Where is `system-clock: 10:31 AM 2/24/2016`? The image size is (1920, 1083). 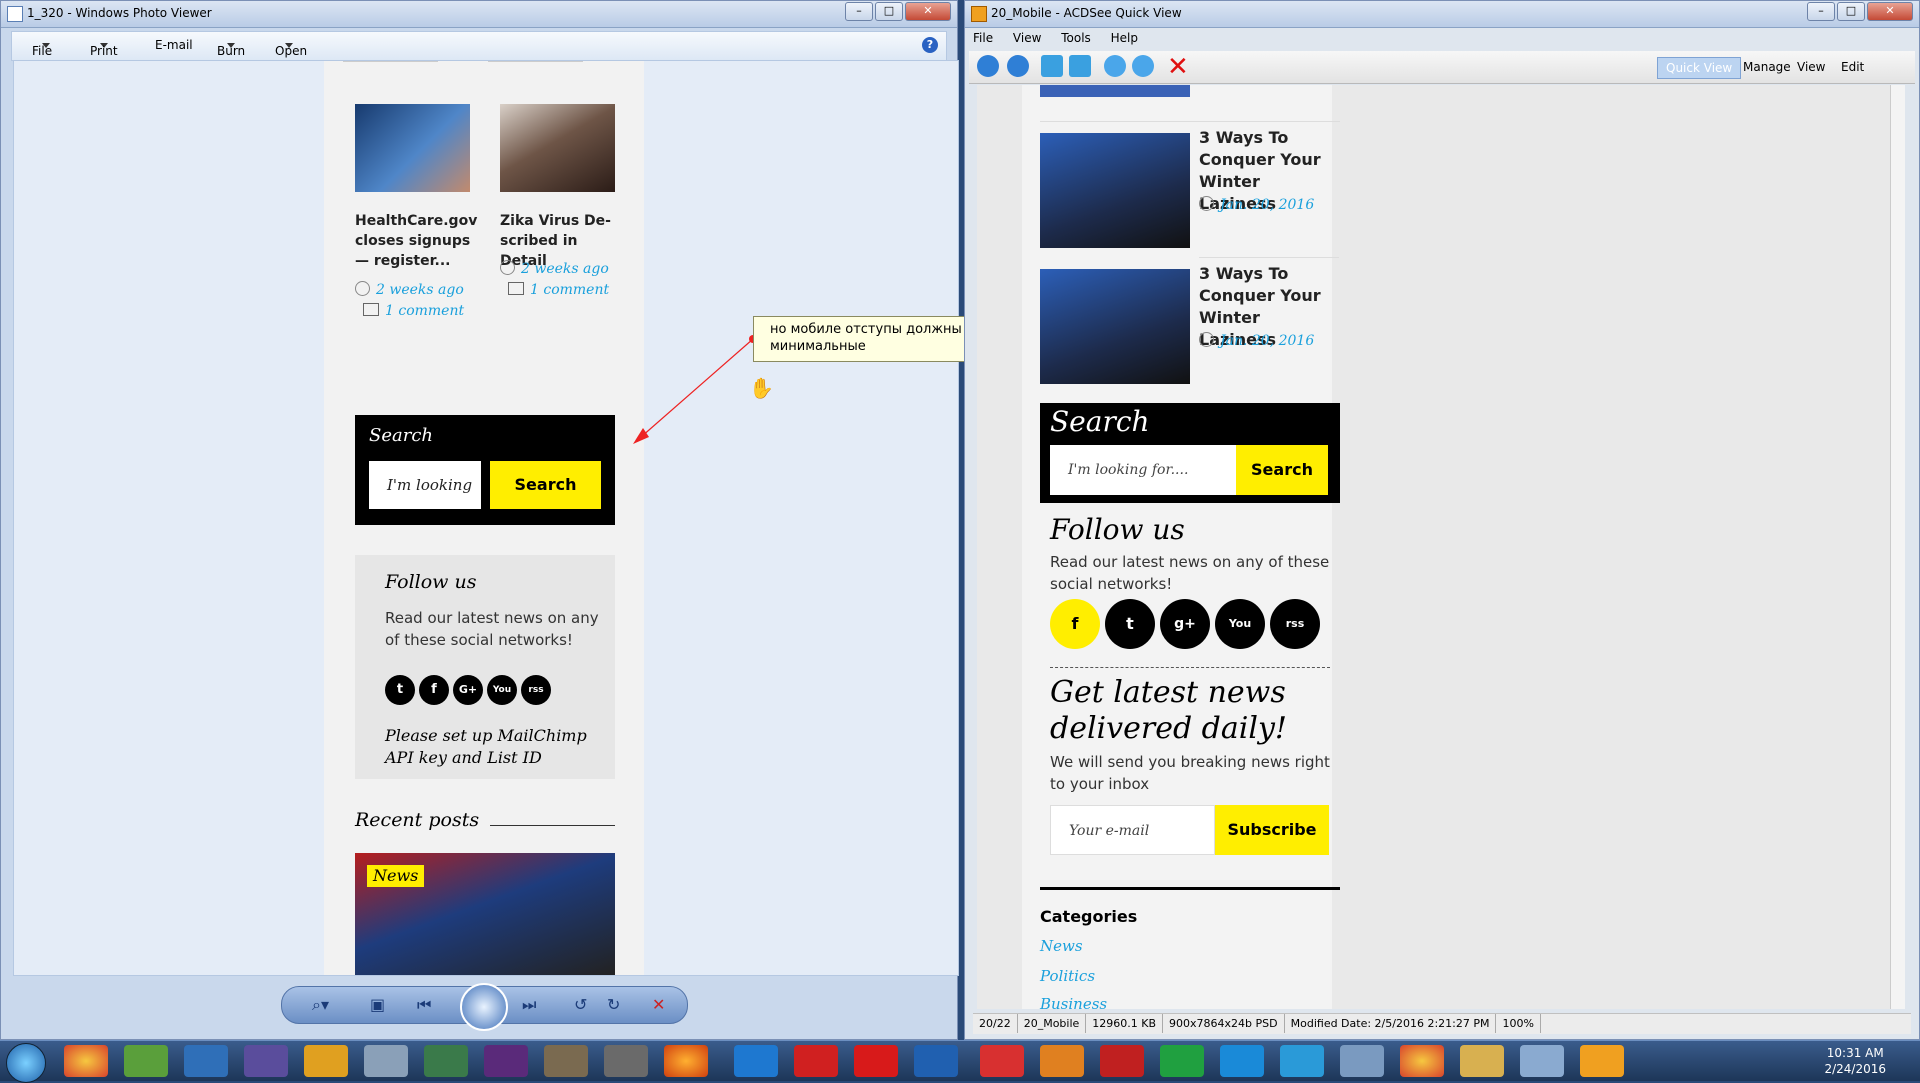 system-clock: 10:31 AM 2/24/2016 is located at coordinates (1855, 1061).